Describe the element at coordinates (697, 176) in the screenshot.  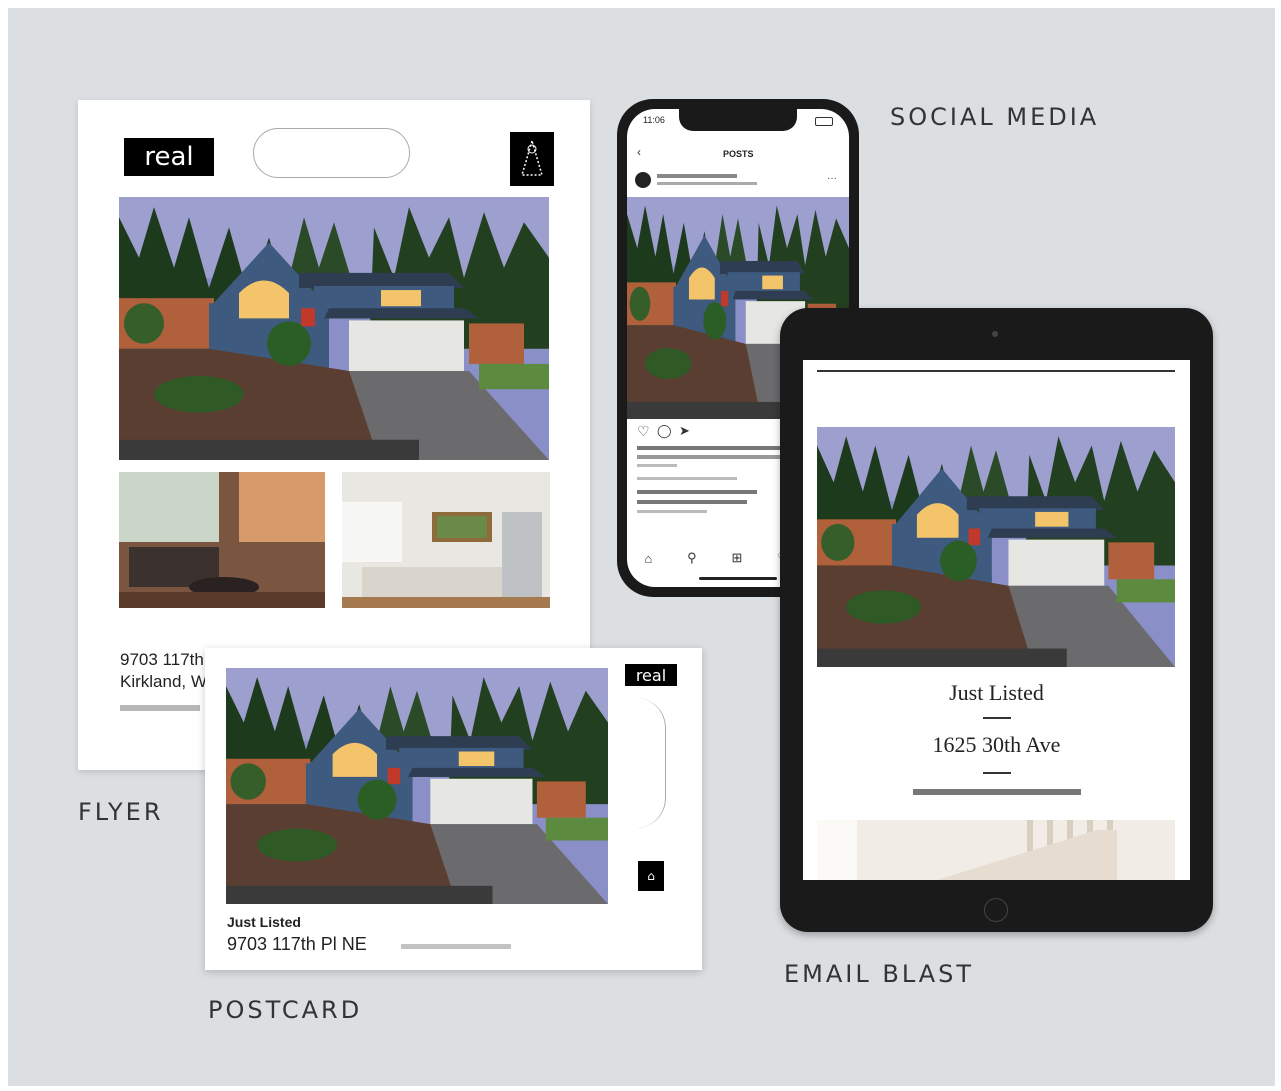
I see `post-username-line` at that location.